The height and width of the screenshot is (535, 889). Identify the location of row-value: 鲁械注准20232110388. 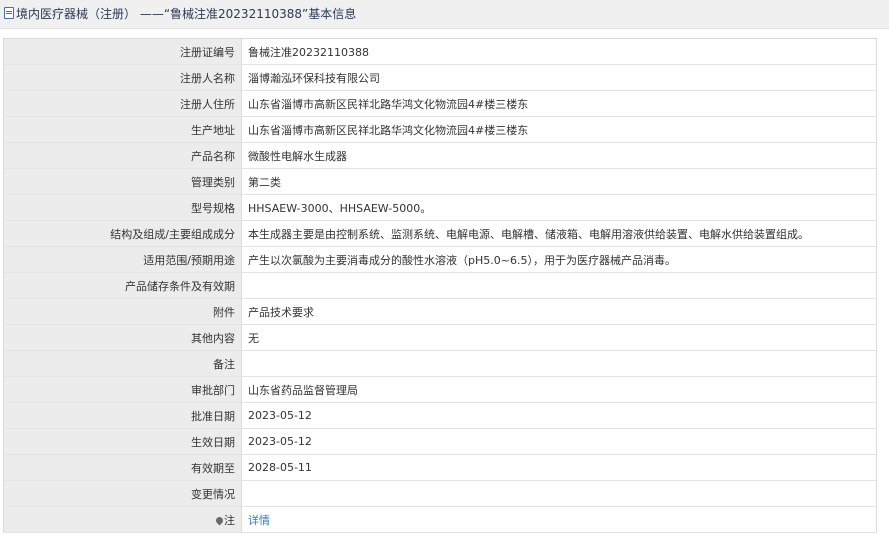
(559, 51).